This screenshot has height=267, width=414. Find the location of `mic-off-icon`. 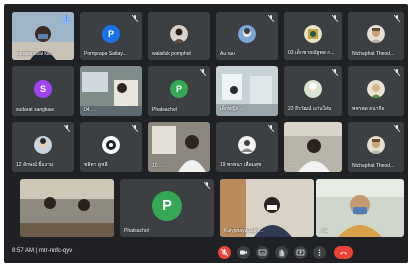

mic-off-icon is located at coordinates (224, 252).